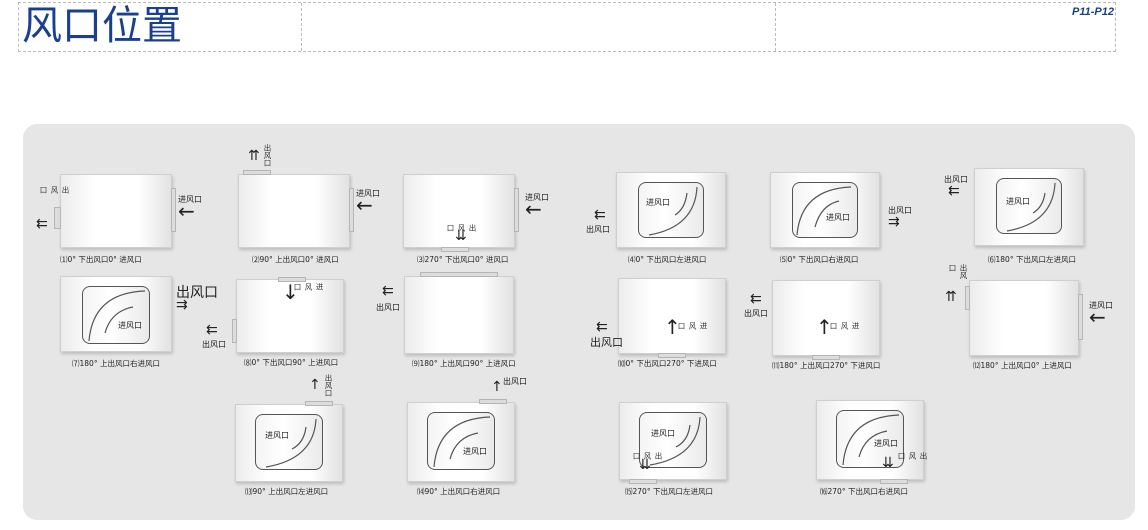  What do you see at coordinates (819, 259) in the screenshot?
I see `caption: ⑸0° 下出风口右进风口` at bounding box center [819, 259].